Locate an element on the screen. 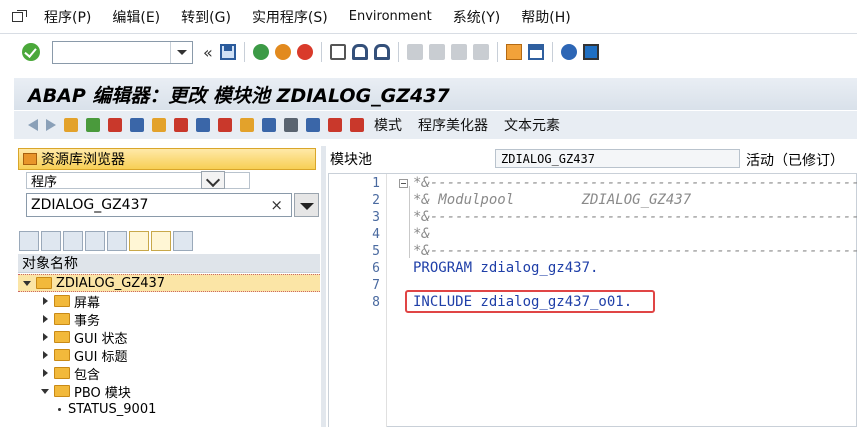 The width and height of the screenshot is (857, 427). fold-collapse-icon is located at coordinates (403, 183).